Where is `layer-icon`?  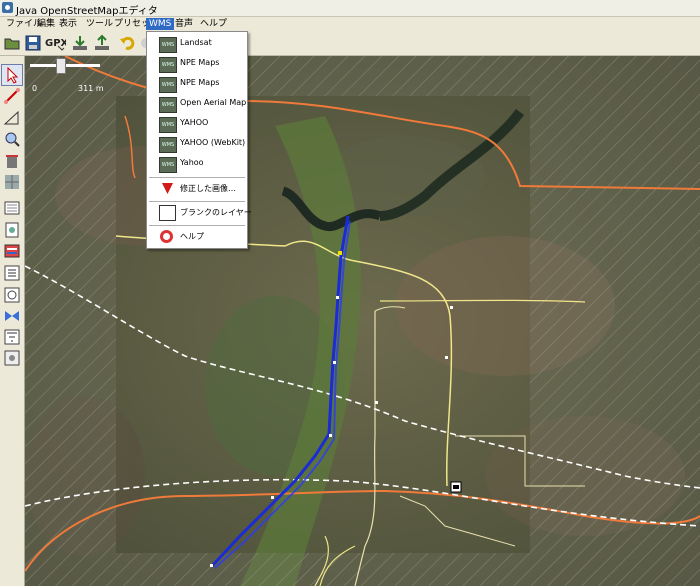 layer-icon is located at coordinates (12, 208).